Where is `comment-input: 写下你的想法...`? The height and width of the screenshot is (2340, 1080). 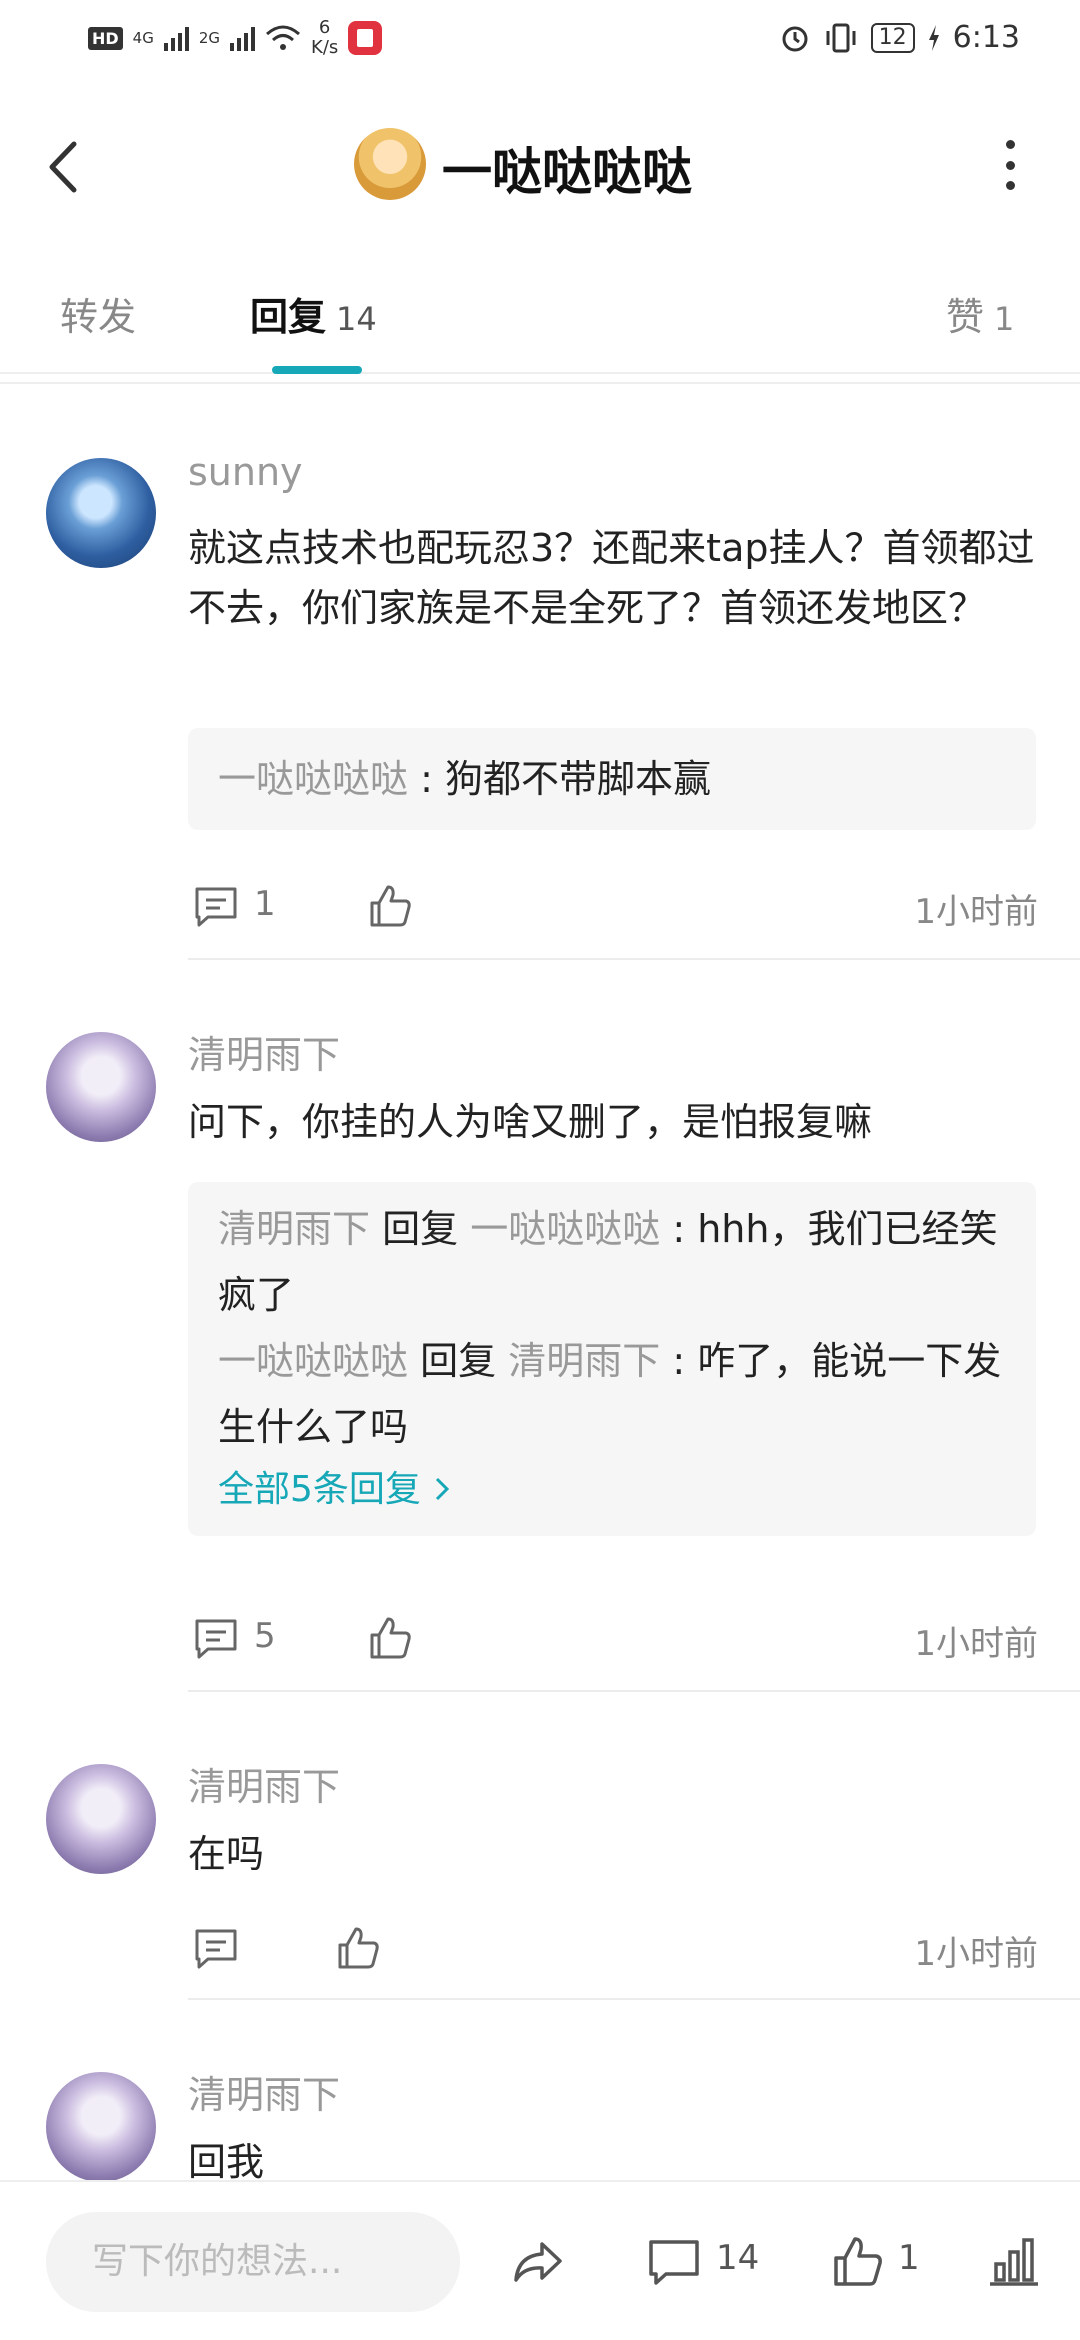 comment-input: 写下你的想法... is located at coordinates (253, 2262).